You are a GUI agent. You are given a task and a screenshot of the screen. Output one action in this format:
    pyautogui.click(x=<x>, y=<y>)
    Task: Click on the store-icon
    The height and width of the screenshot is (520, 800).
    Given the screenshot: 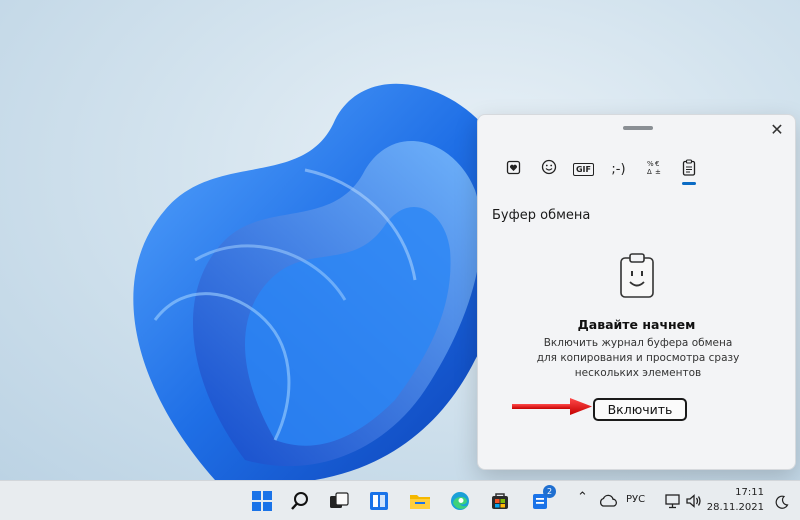 What is the action you would take?
    pyautogui.click(x=500, y=501)
    